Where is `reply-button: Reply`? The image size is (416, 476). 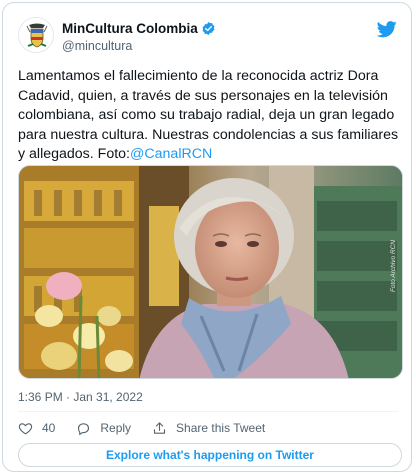
reply-button: Reply is located at coordinates (103, 428).